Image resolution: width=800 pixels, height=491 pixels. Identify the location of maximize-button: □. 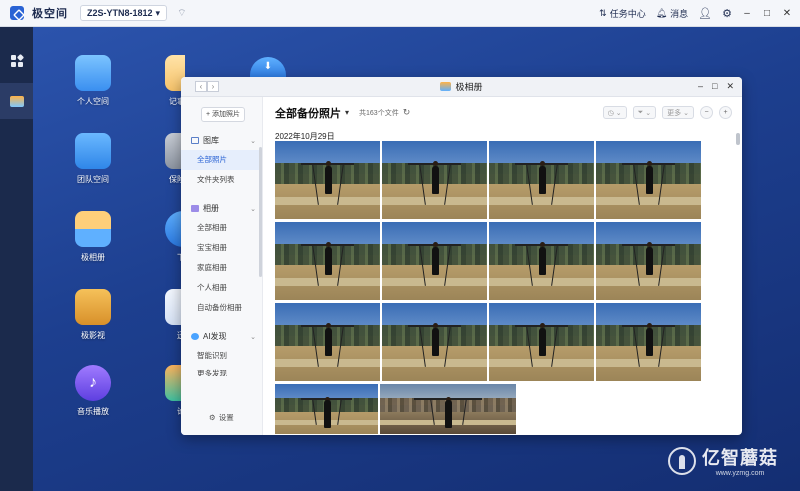
(767, 13).